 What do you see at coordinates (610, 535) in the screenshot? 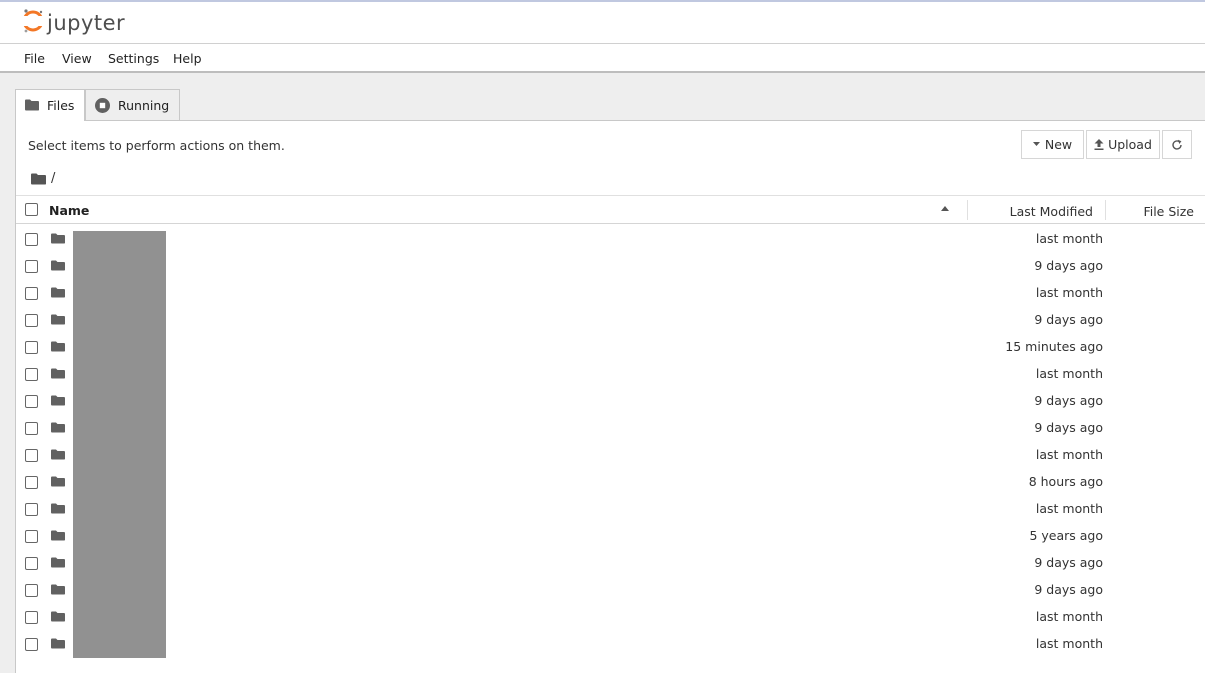
I see `file-row: 5 years ago` at bounding box center [610, 535].